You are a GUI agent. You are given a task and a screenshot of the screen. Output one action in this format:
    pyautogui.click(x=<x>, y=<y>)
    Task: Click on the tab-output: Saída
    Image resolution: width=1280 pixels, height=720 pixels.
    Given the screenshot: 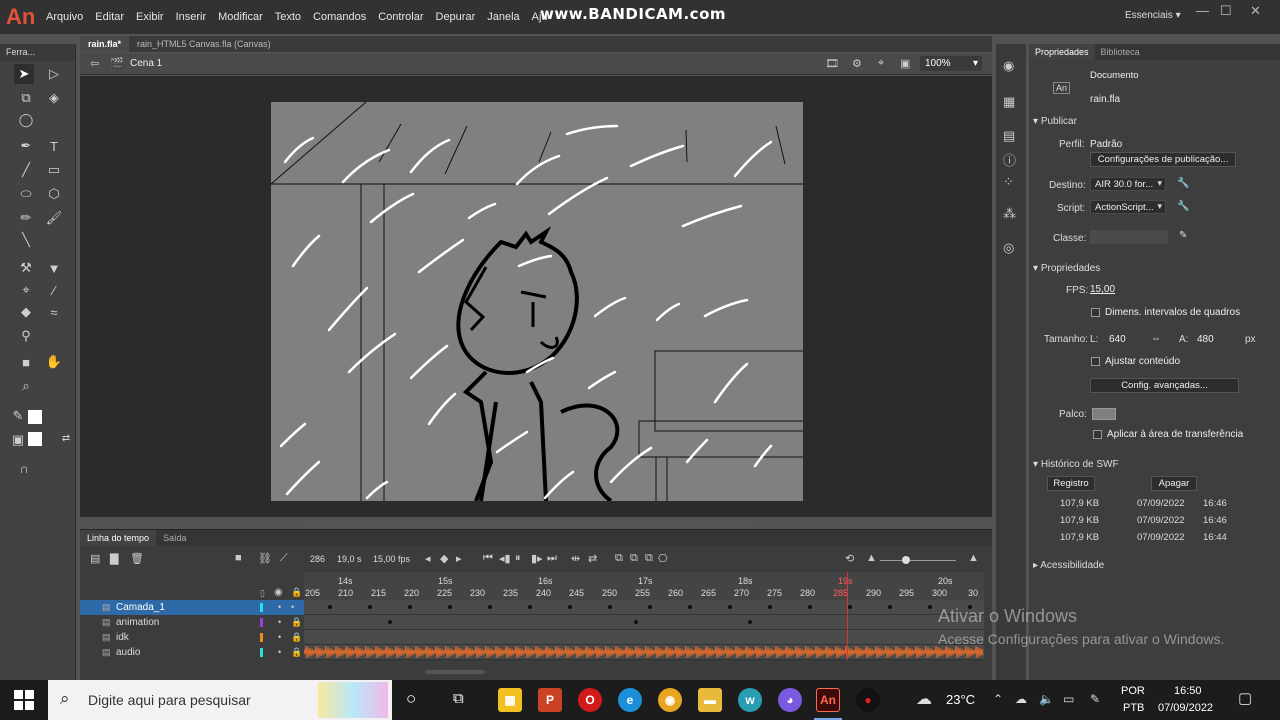 What is the action you would take?
    pyautogui.click(x=175, y=538)
    